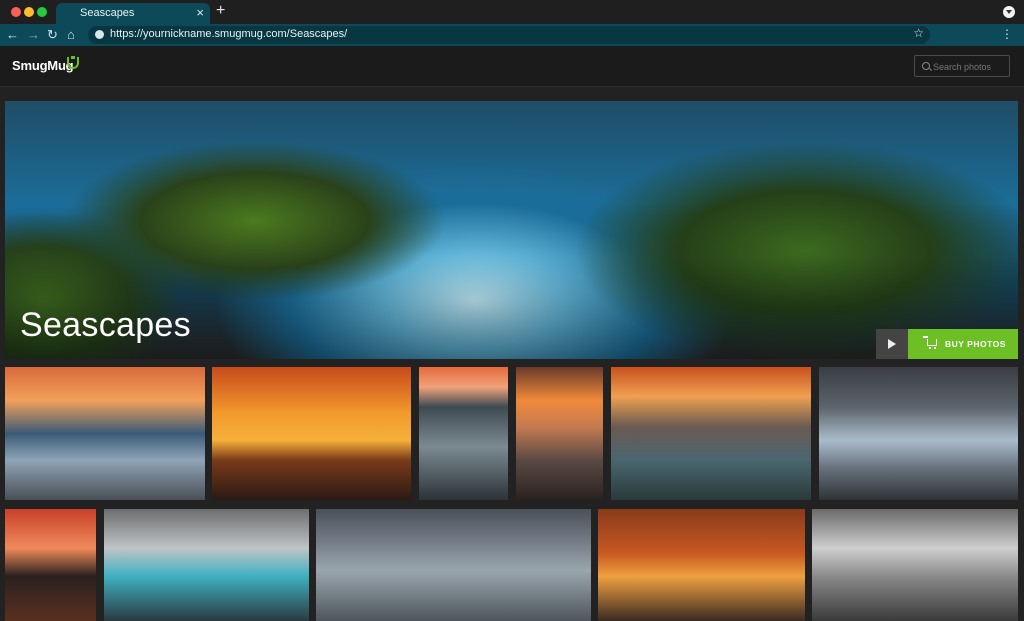  Describe the element at coordinates (915, 565) in the screenshot. I see `photo-thumbnail-golden-gate-bw` at that location.